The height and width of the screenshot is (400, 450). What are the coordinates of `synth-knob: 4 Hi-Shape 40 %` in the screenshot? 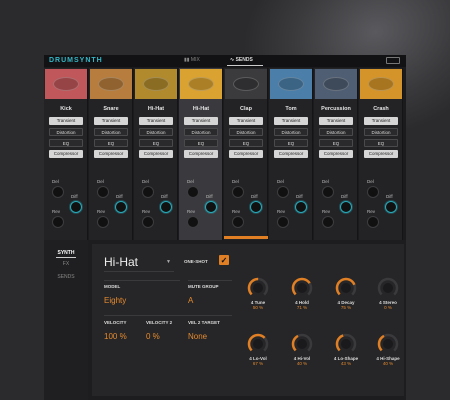 It's located at (388, 349).